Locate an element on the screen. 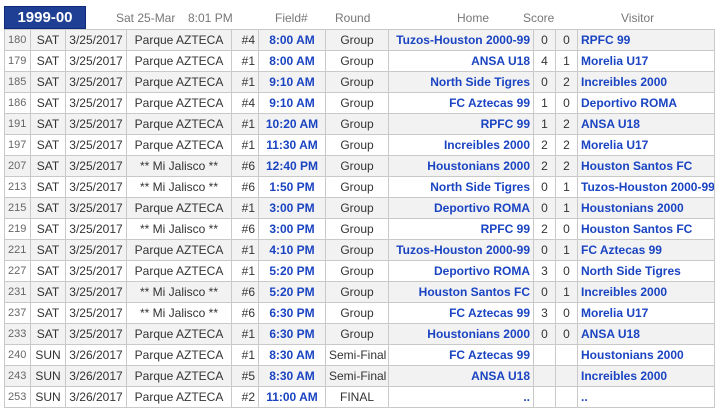 This screenshot has width=716, height=413. visitor-team-link: RPFC 99 is located at coordinates (646, 40).